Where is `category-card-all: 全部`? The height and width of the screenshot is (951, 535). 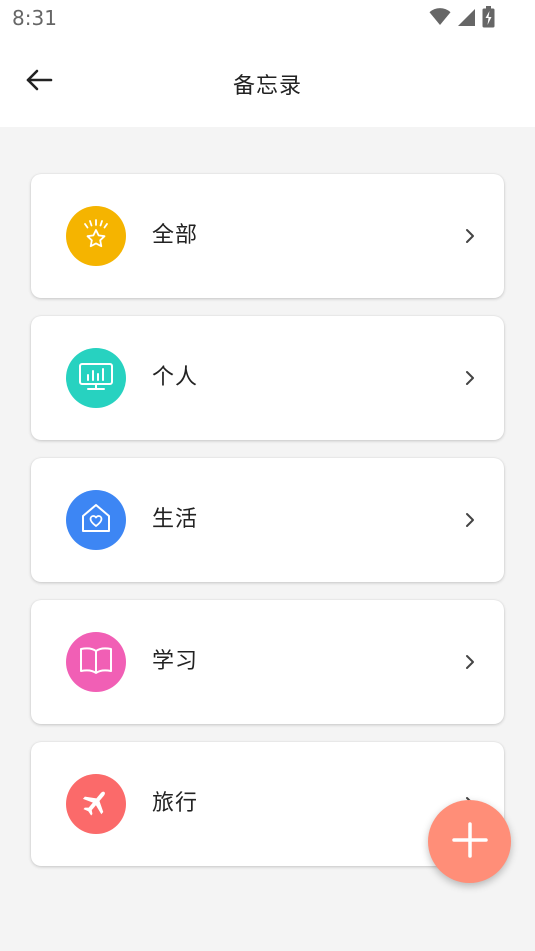 category-card-all: 全部 is located at coordinates (267, 236).